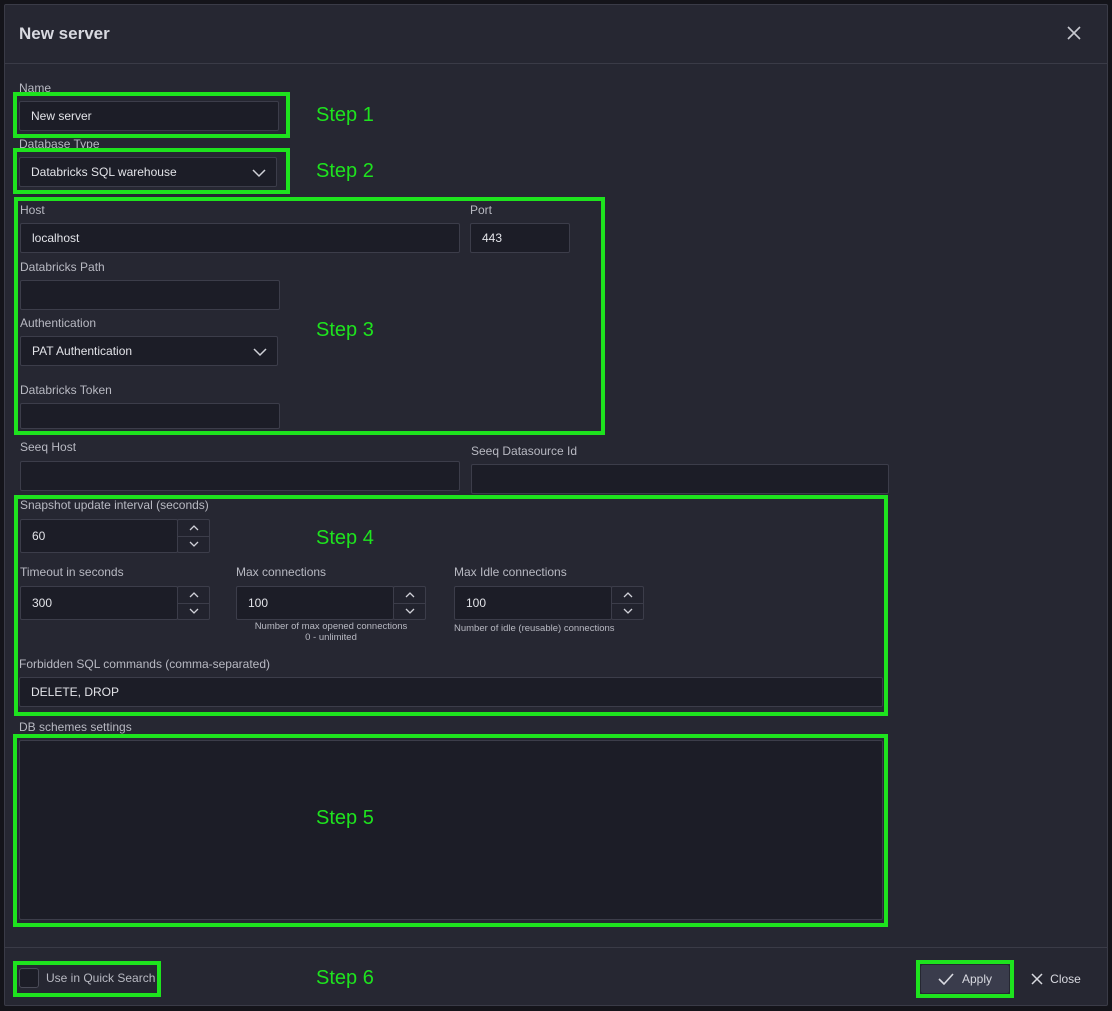  Describe the element at coordinates (524, 451) in the screenshot. I see `seeq-datasource-label: Seeq Datasource Id` at that location.